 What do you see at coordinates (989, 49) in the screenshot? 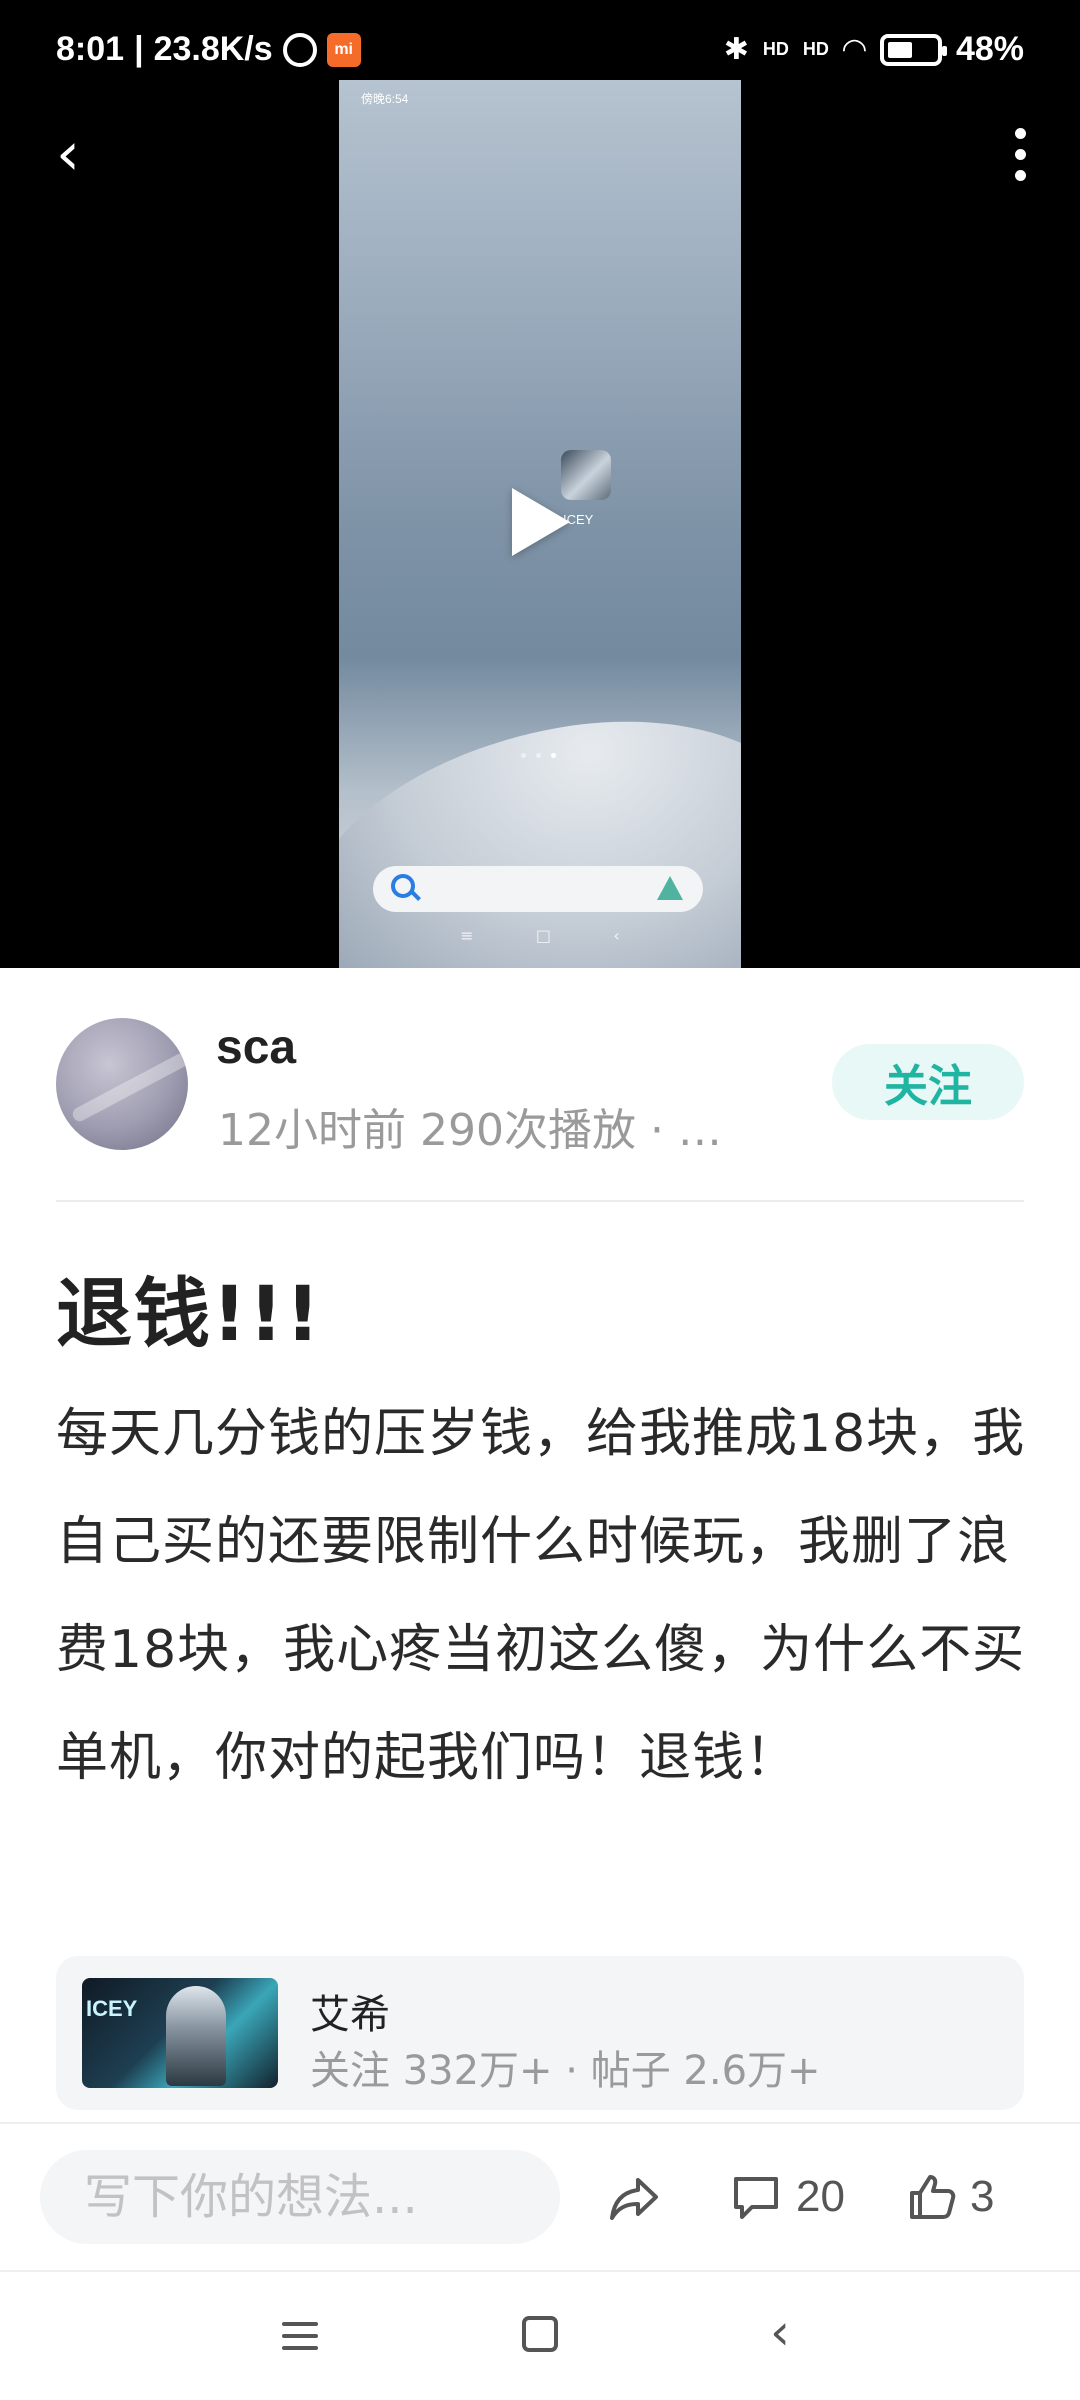
I see `battery-percent: 48%` at bounding box center [989, 49].